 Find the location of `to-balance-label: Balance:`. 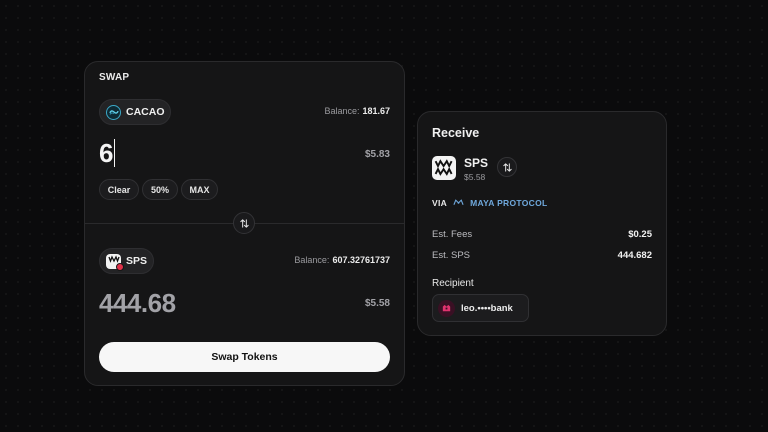

to-balance-label: Balance: is located at coordinates (312, 260).